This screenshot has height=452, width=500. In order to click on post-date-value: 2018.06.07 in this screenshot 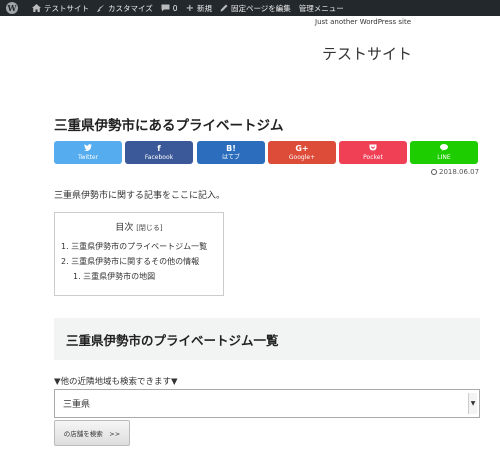, I will do `click(459, 172)`.